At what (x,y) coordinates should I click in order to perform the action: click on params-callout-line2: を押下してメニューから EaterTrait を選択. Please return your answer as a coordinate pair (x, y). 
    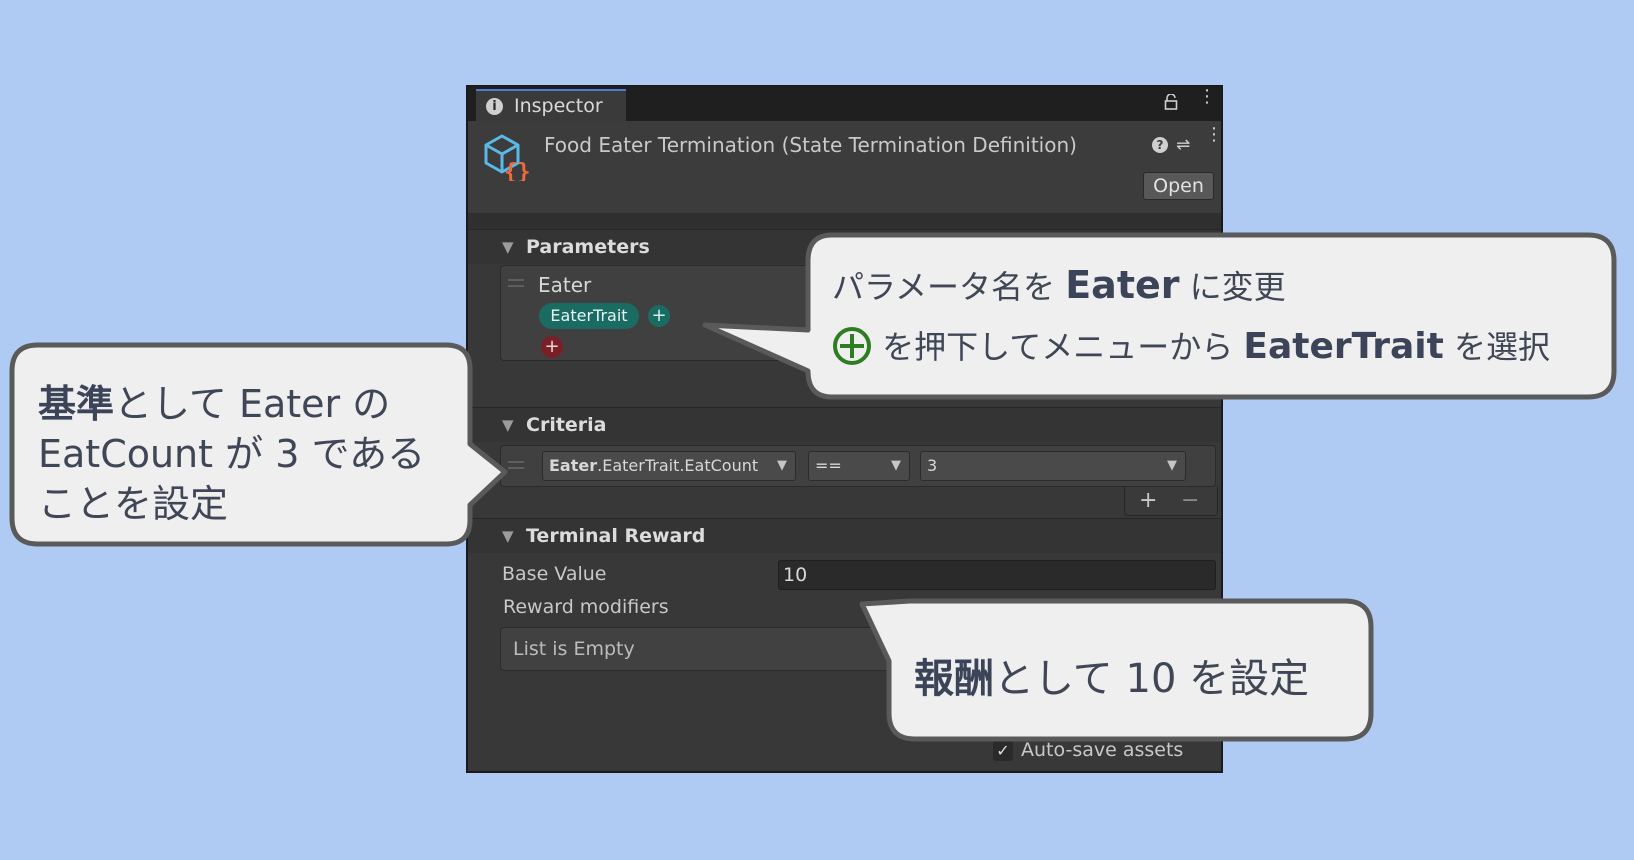
    Looking at the image, I should click on (1191, 345).